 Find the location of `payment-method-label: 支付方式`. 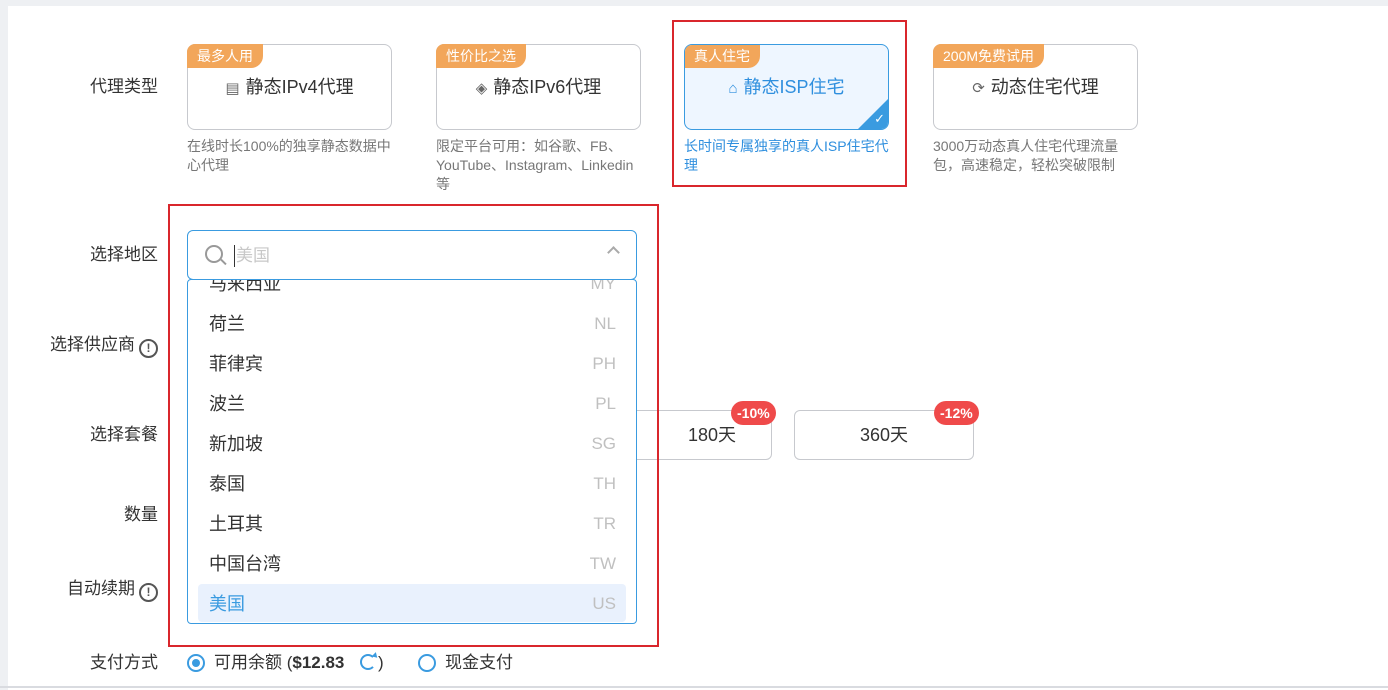

payment-method-label: 支付方式 is located at coordinates (124, 662).